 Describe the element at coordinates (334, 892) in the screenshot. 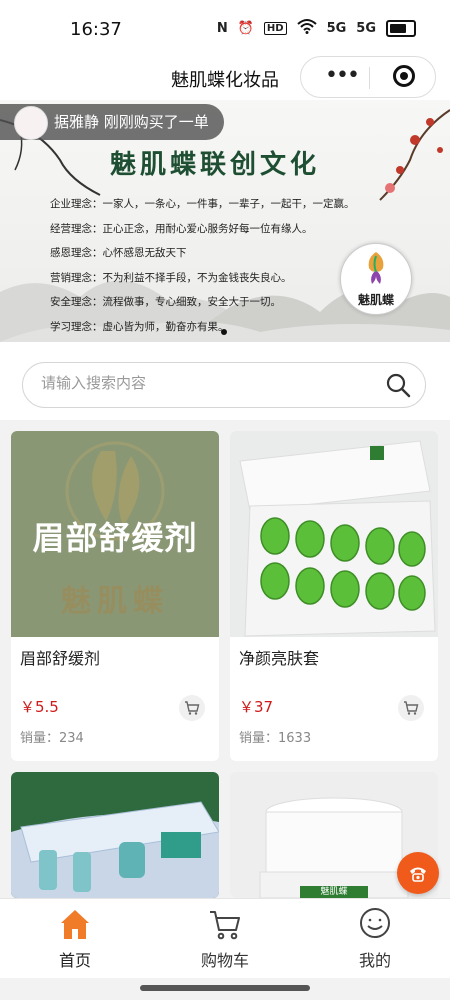

I see `product-image-label: 魅肌蝶` at that location.